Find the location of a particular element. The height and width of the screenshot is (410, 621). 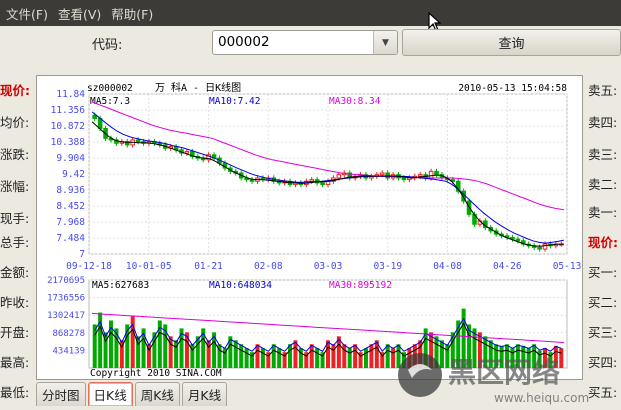

date-tick-6: 04-08 is located at coordinates (447, 266).